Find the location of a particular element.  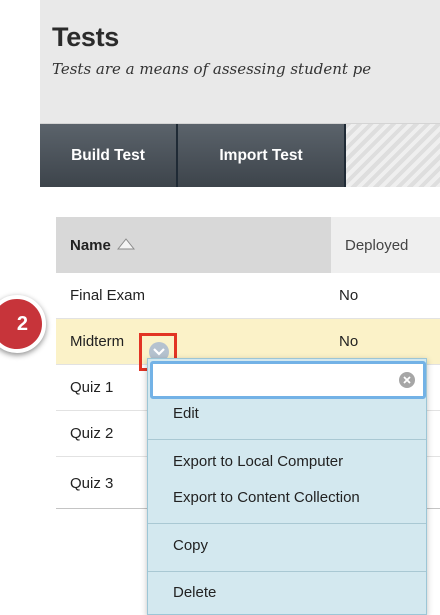

test-name: Quiz 3 is located at coordinates (92, 483).